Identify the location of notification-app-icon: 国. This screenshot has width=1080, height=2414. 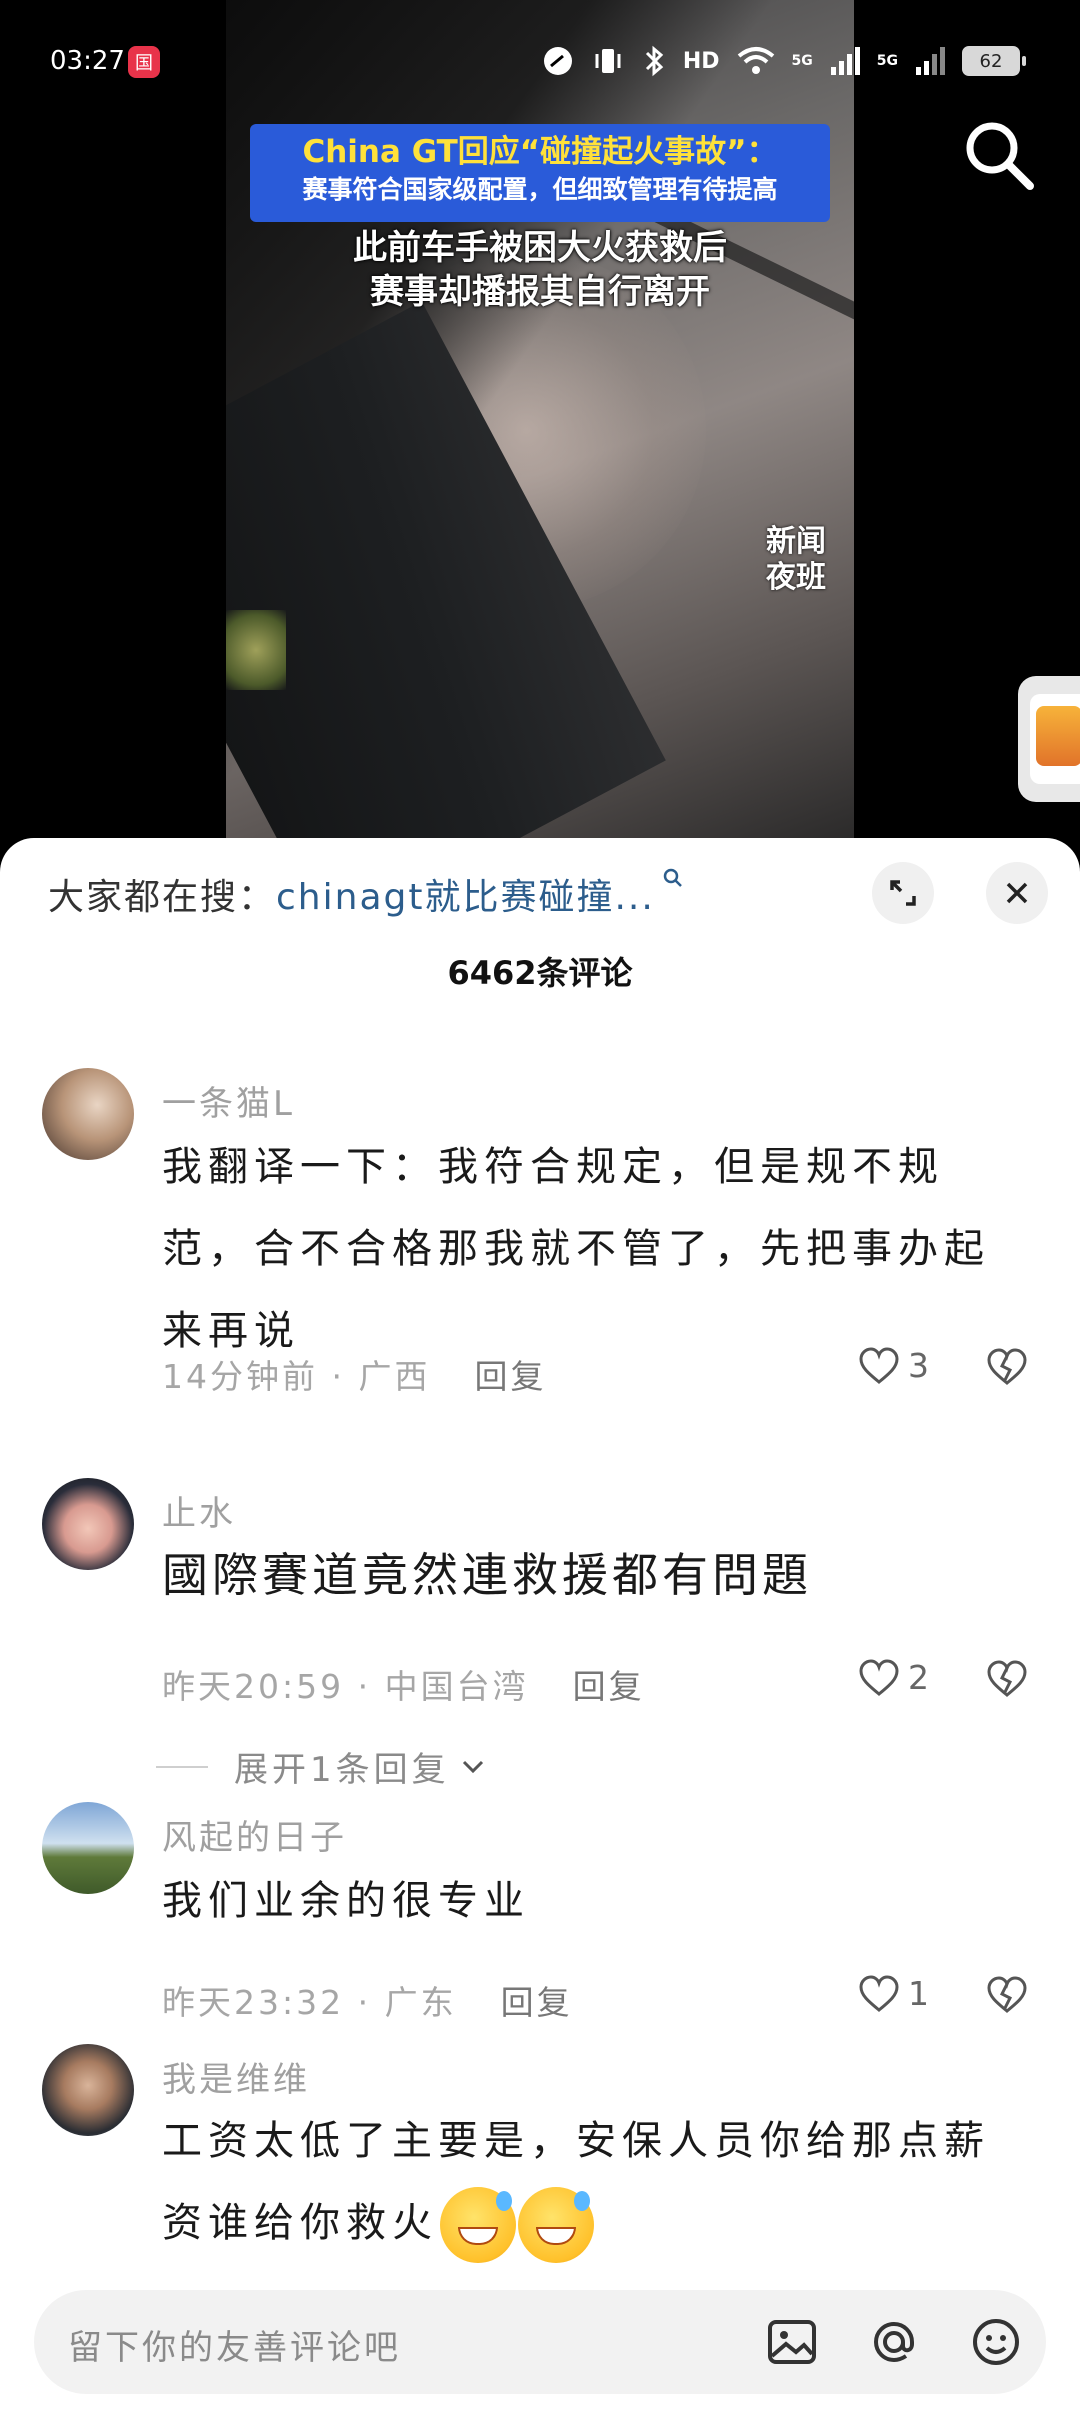
(144, 62).